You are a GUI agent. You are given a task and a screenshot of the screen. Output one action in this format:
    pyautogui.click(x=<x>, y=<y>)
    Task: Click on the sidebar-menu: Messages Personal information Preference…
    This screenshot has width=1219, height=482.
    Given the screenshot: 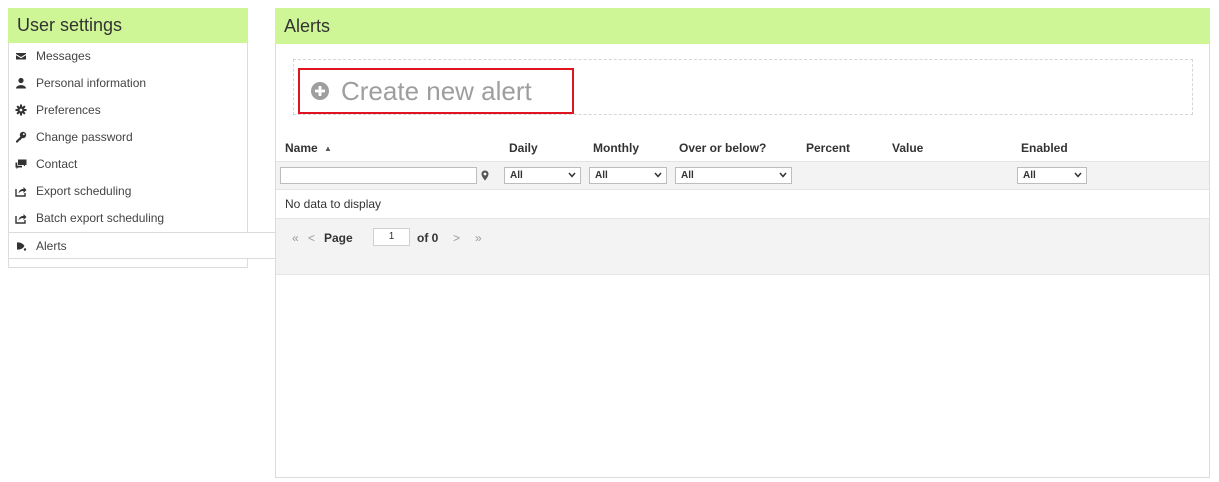 What is the action you would take?
    pyautogui.click(x=141, y=155)
    